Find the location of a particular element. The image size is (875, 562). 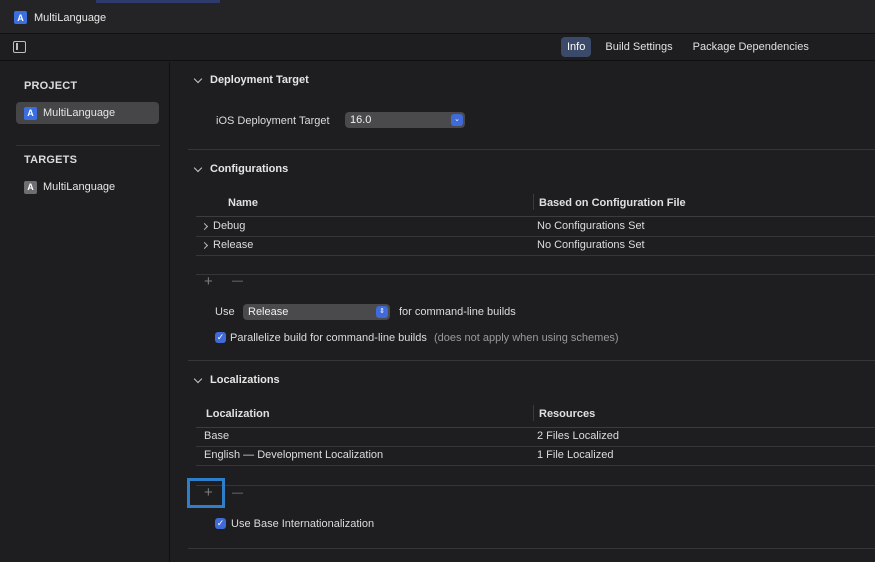

sidebar-item-project: A MultiLanguage is located at coordinates (87, 113).